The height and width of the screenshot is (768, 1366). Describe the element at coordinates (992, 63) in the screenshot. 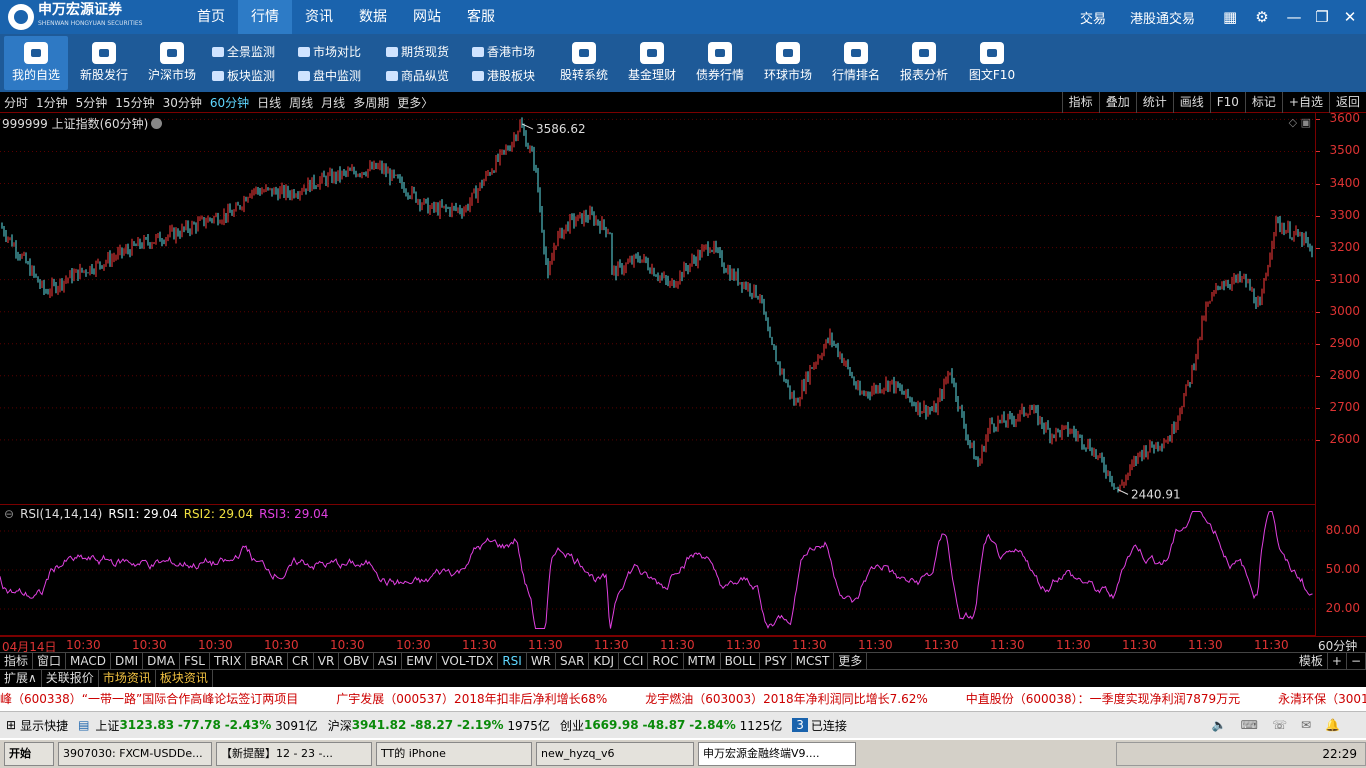

I see `f10-button: 图文F10` at that location.